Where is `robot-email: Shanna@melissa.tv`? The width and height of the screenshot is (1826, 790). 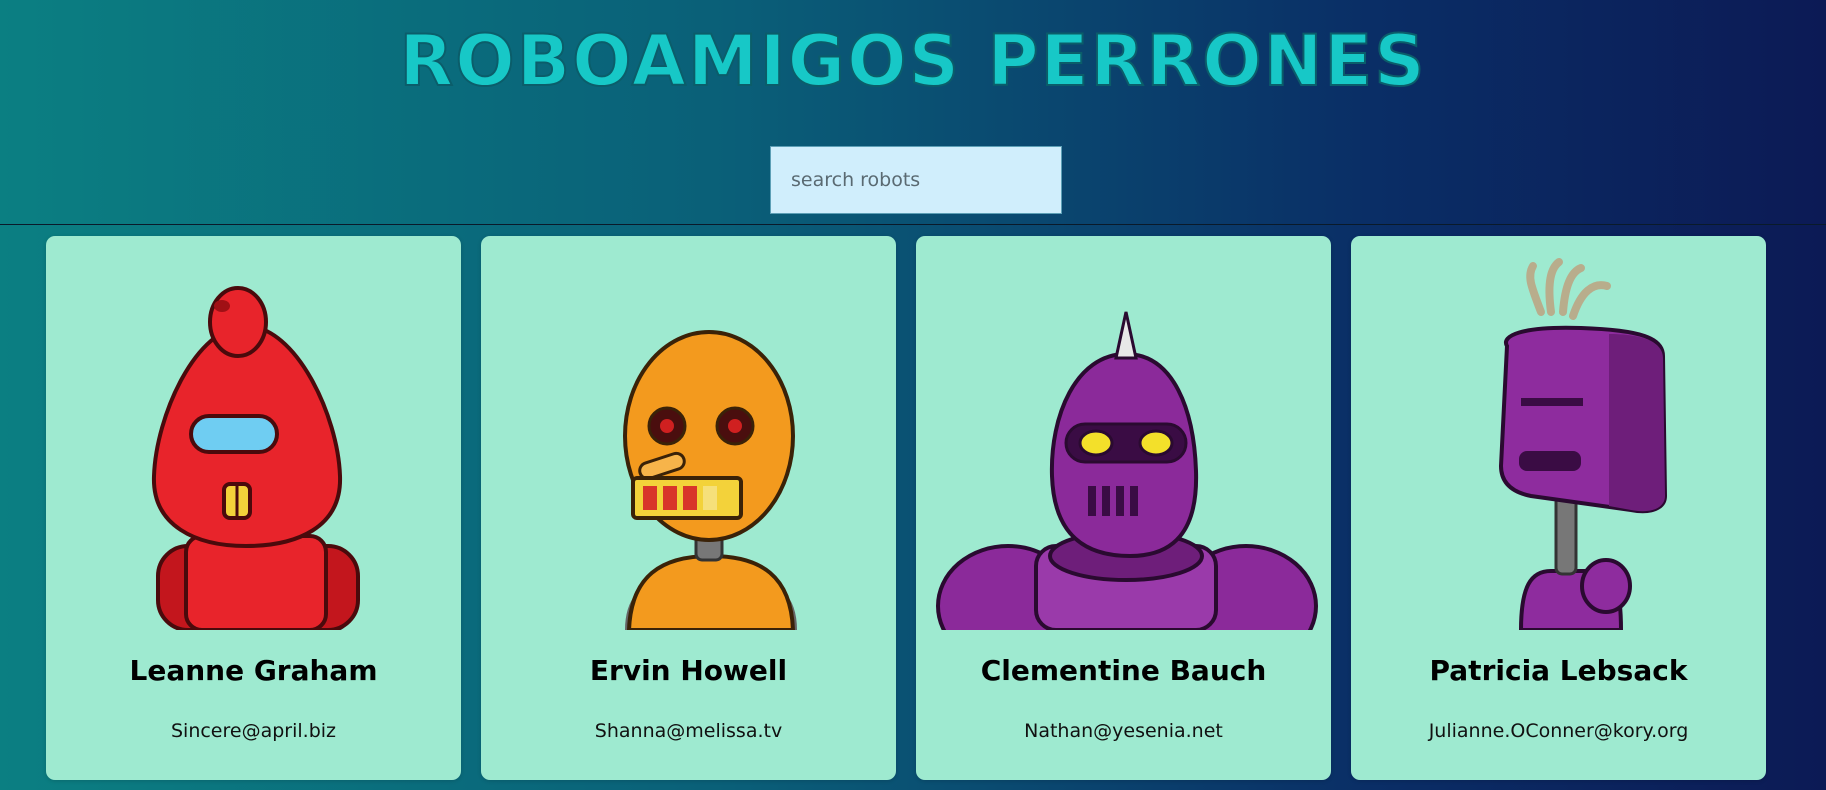 robot-email: Shanna@melissa.tv is located at coordinates (688, 731).